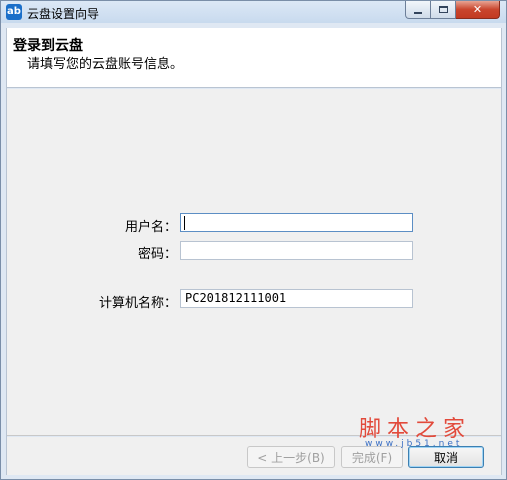  I want to click on wizard-header: 登录到云盘 请填写您的云盘账号信息。, so click(254, 58).